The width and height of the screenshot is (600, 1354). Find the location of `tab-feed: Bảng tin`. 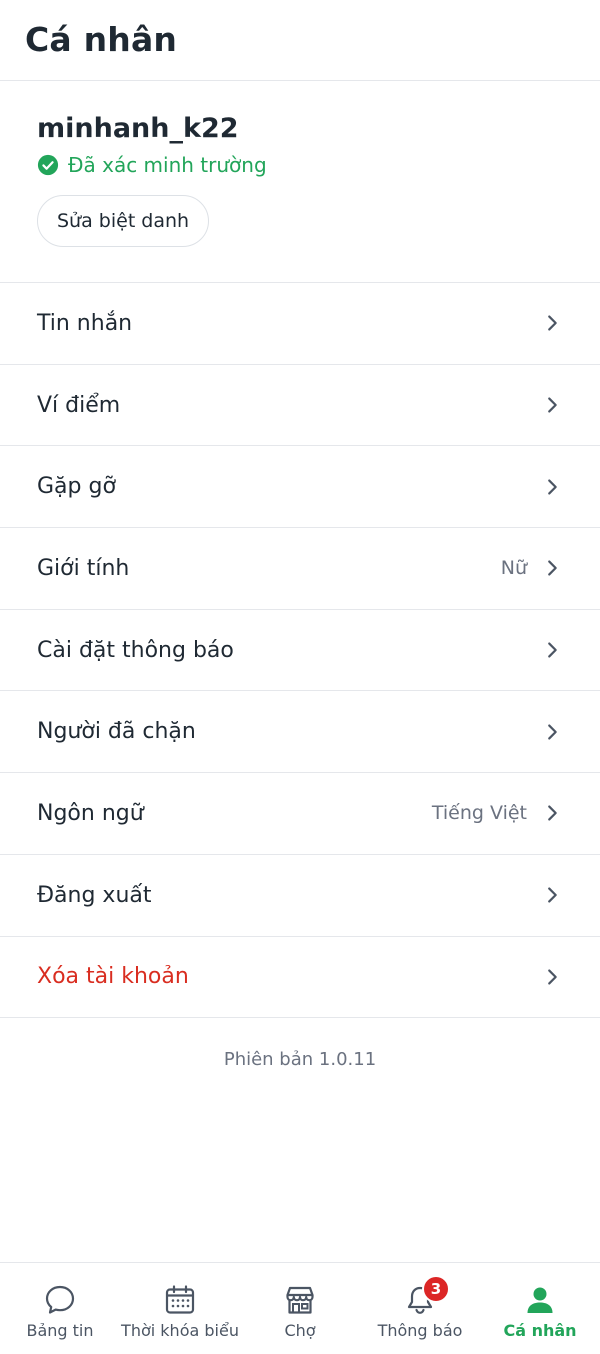

tab-feed: Bảng tin is located at coordinates (60, 1308).